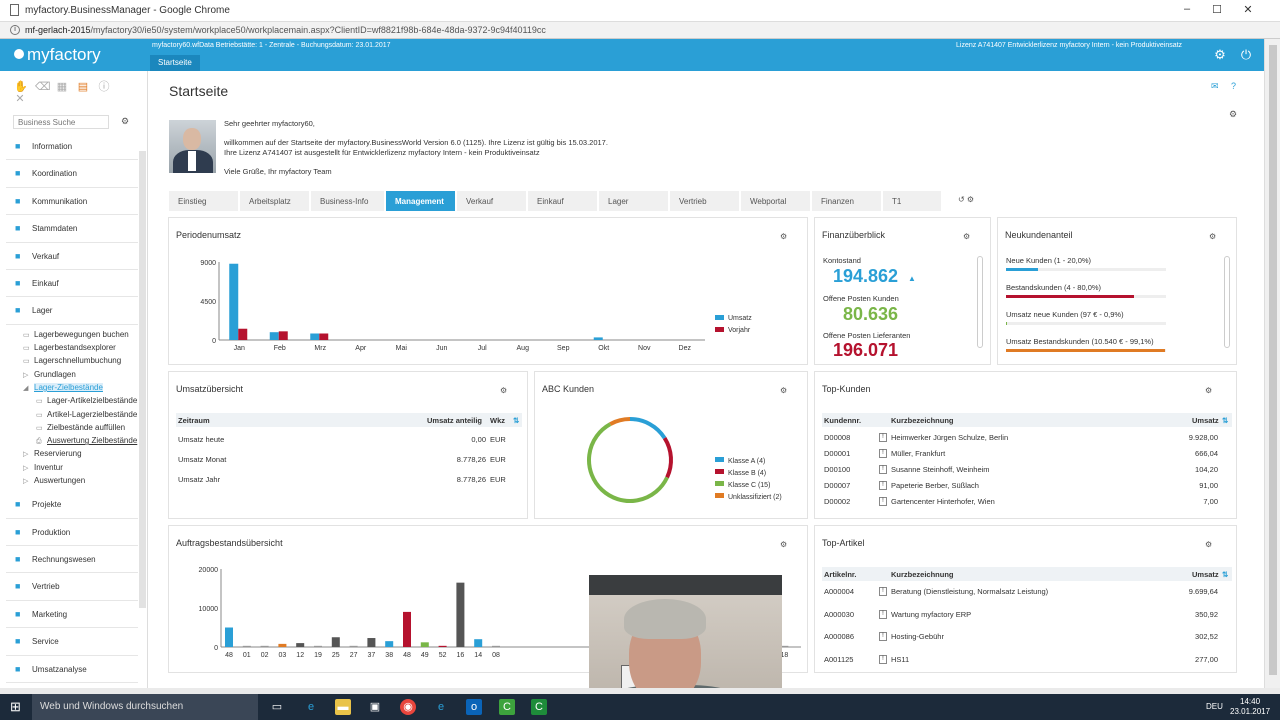  Describe the element at coordinates (839, 636) in the screenshot. I see `cell-nr: A000086` at that location.